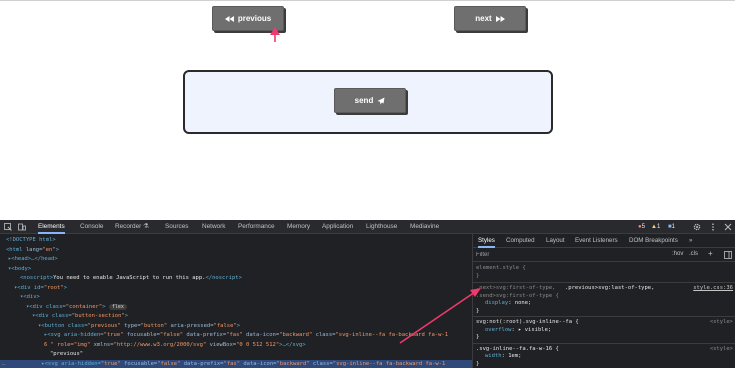 The height and width of the screenshot is (368, 735). I want to click on css-value: none;, so click(523, 303).